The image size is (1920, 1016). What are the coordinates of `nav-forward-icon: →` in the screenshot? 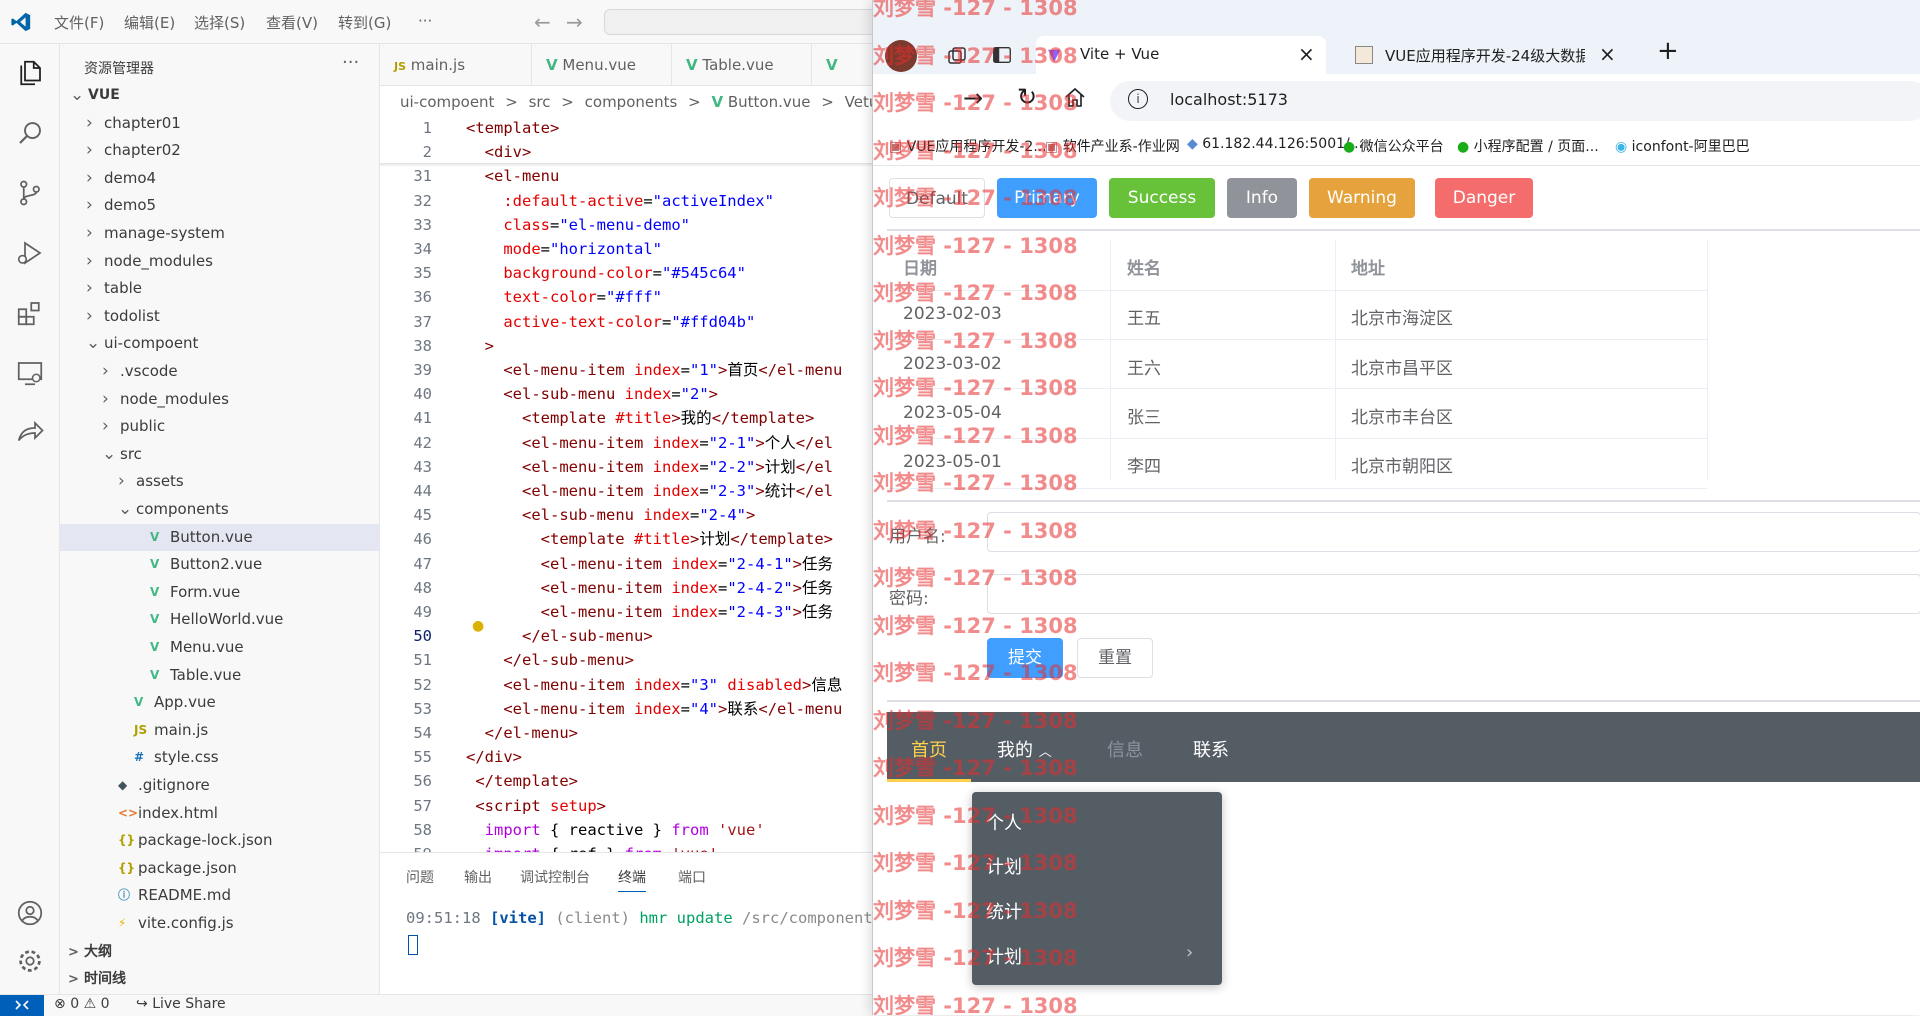 It's located at (574, 22).